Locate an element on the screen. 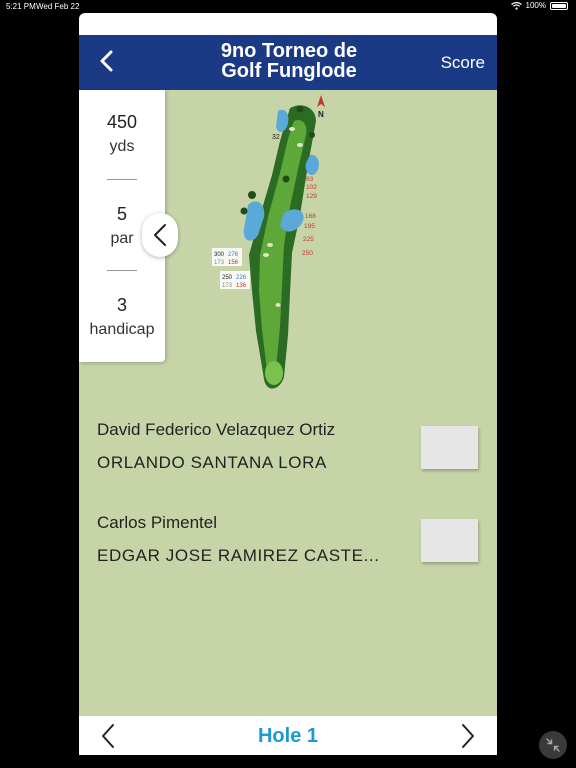  status-date: Wed Feb 22 is located at coordinates (58, 6).